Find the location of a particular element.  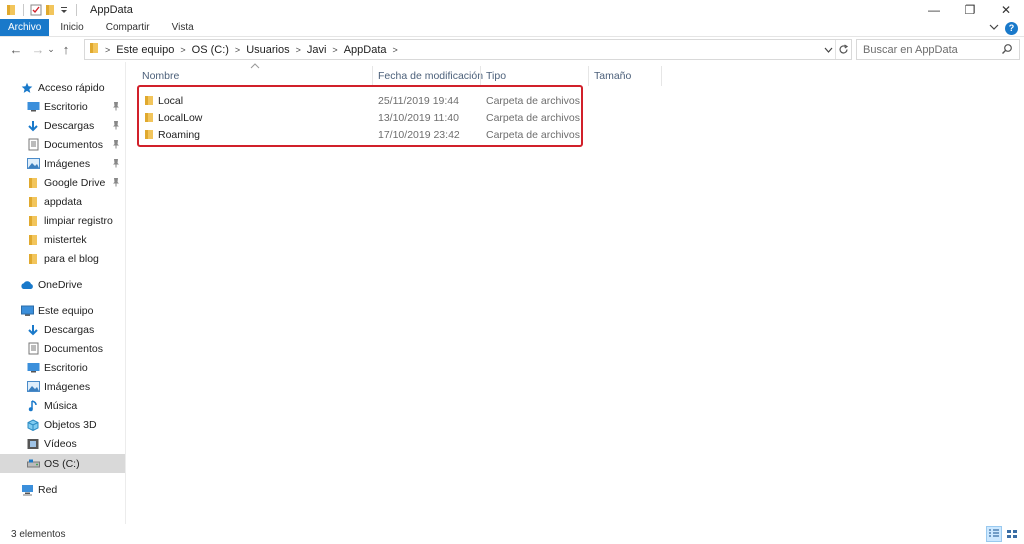

music-icon is located at coordinates (33, 406).